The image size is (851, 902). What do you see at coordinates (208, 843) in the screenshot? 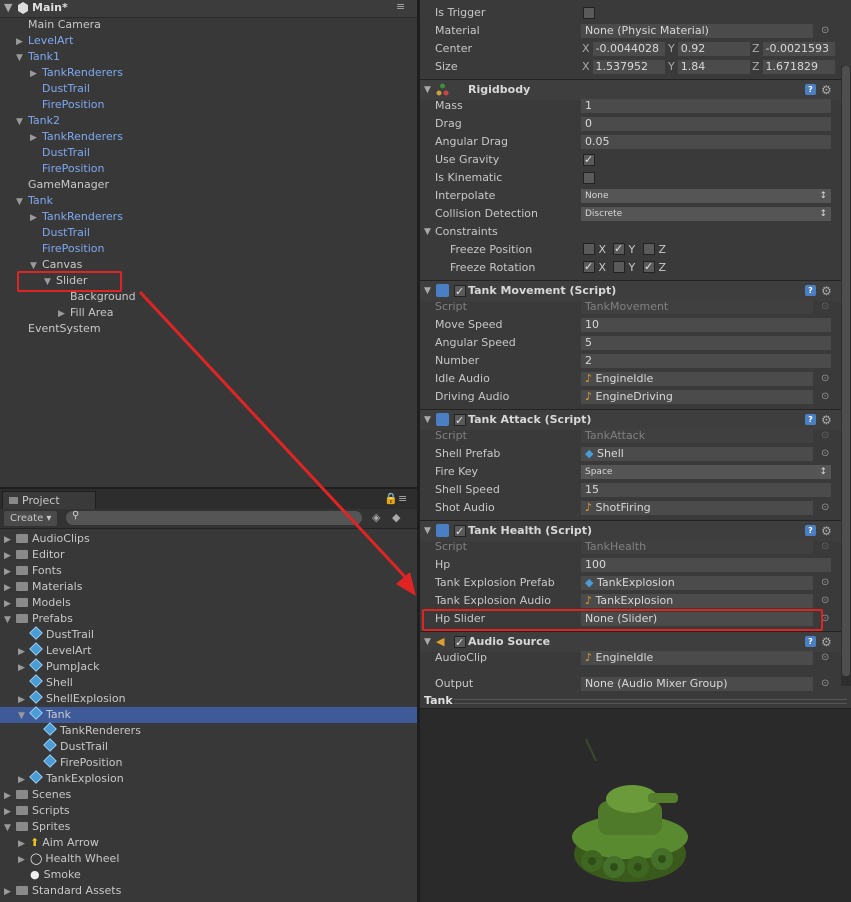
I see `project-item: ▶ ⬆ Aim Arrow` at bounding box center [208, 843].